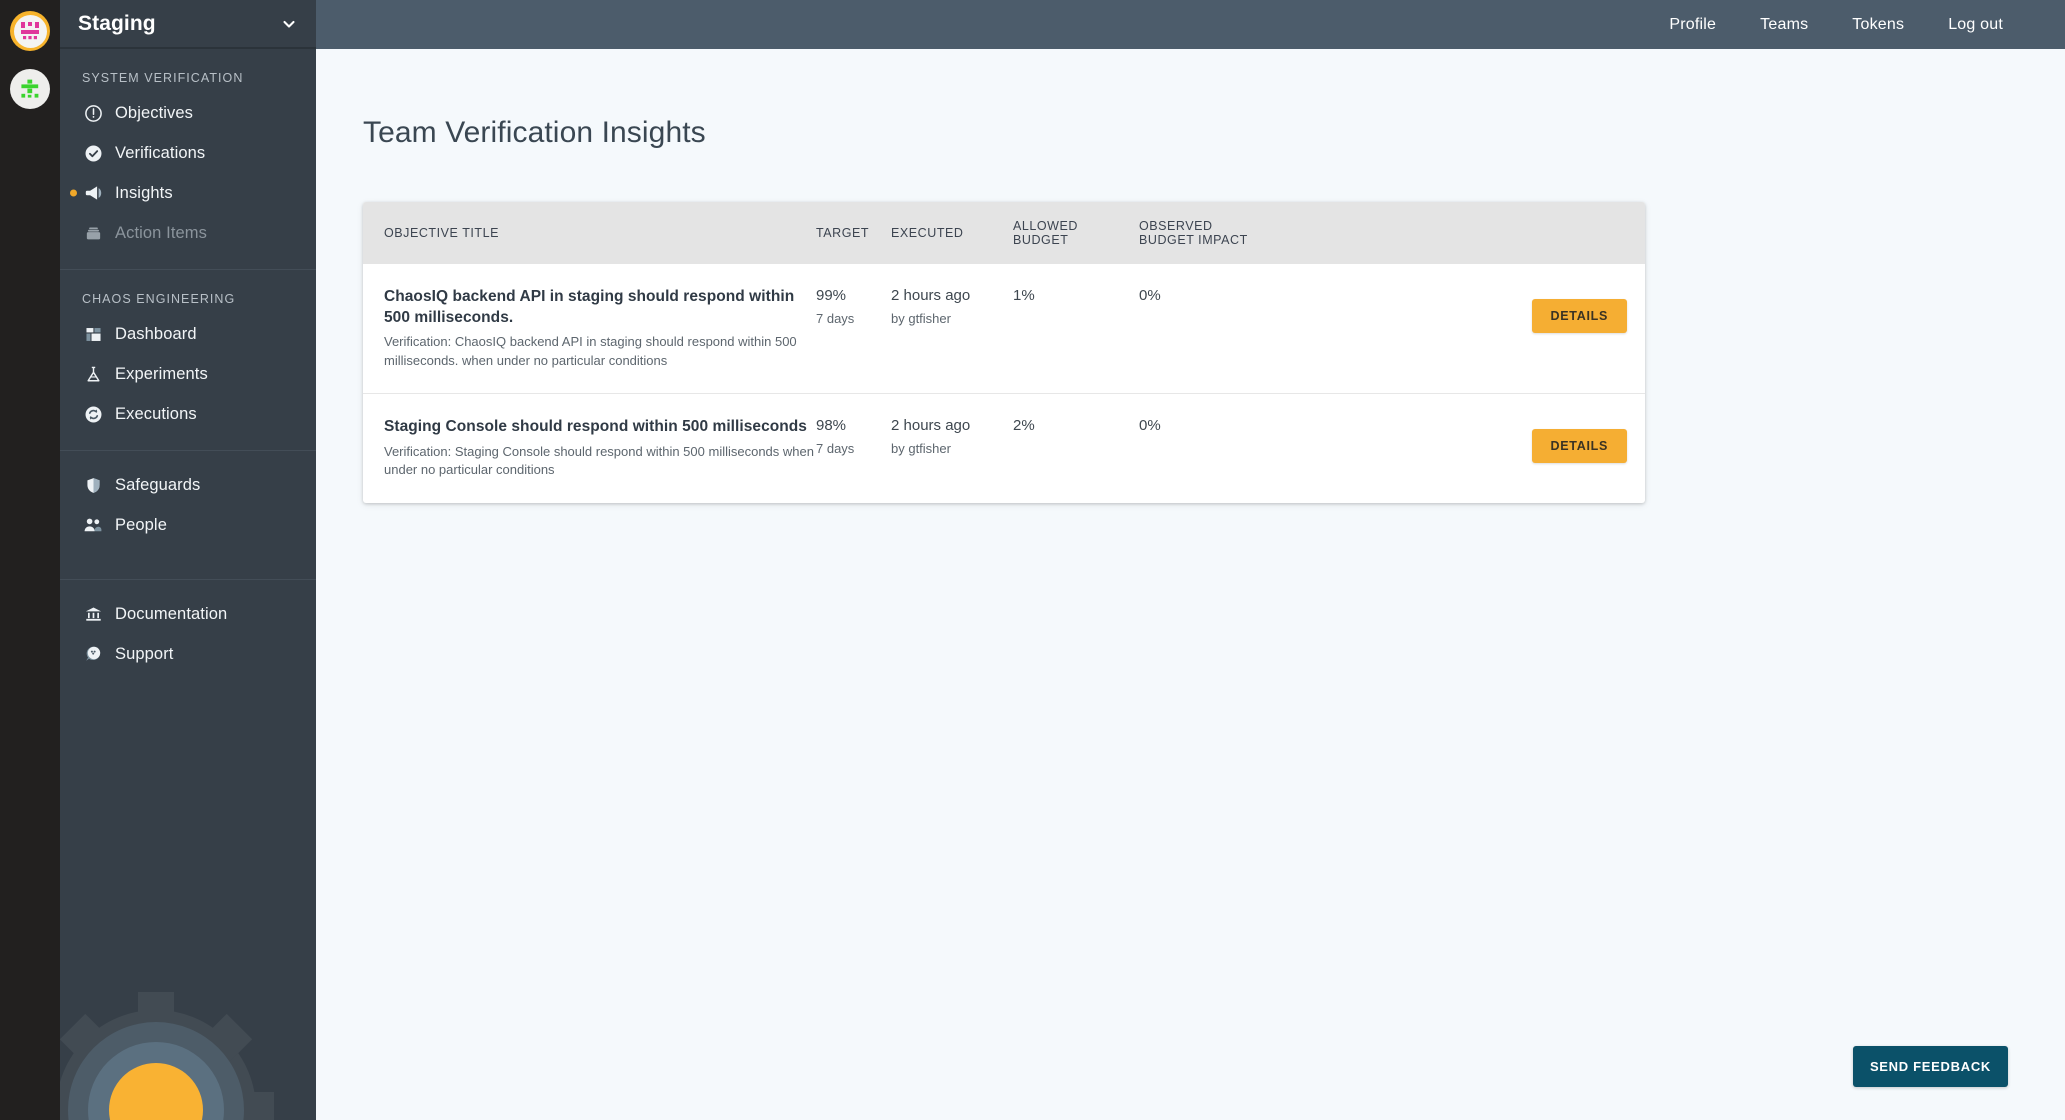 Image resolution: width=2065 pixels, height=1120 pixels. Describe the element at coordinates (1041, 240) in the screenshot. I see `column-header-line2: BUDGET` at that location.